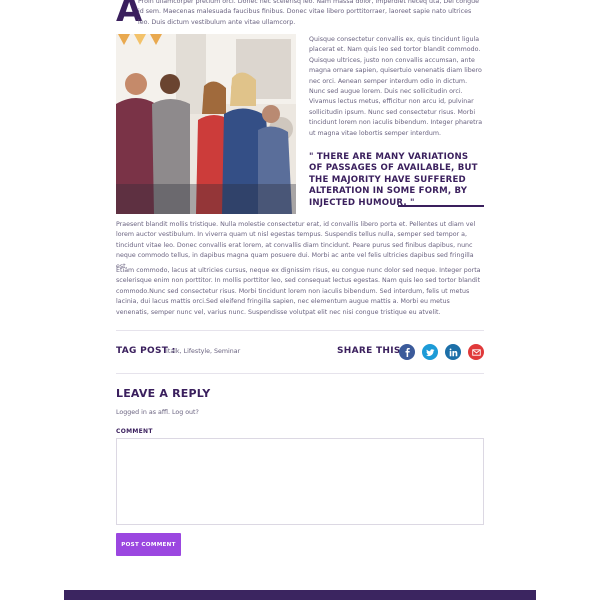 The image size is (600, 600). What do you see at coordinates (140, 39) in the screenshot?
I see `bunting-decoration` at bounding box center [140, 39].